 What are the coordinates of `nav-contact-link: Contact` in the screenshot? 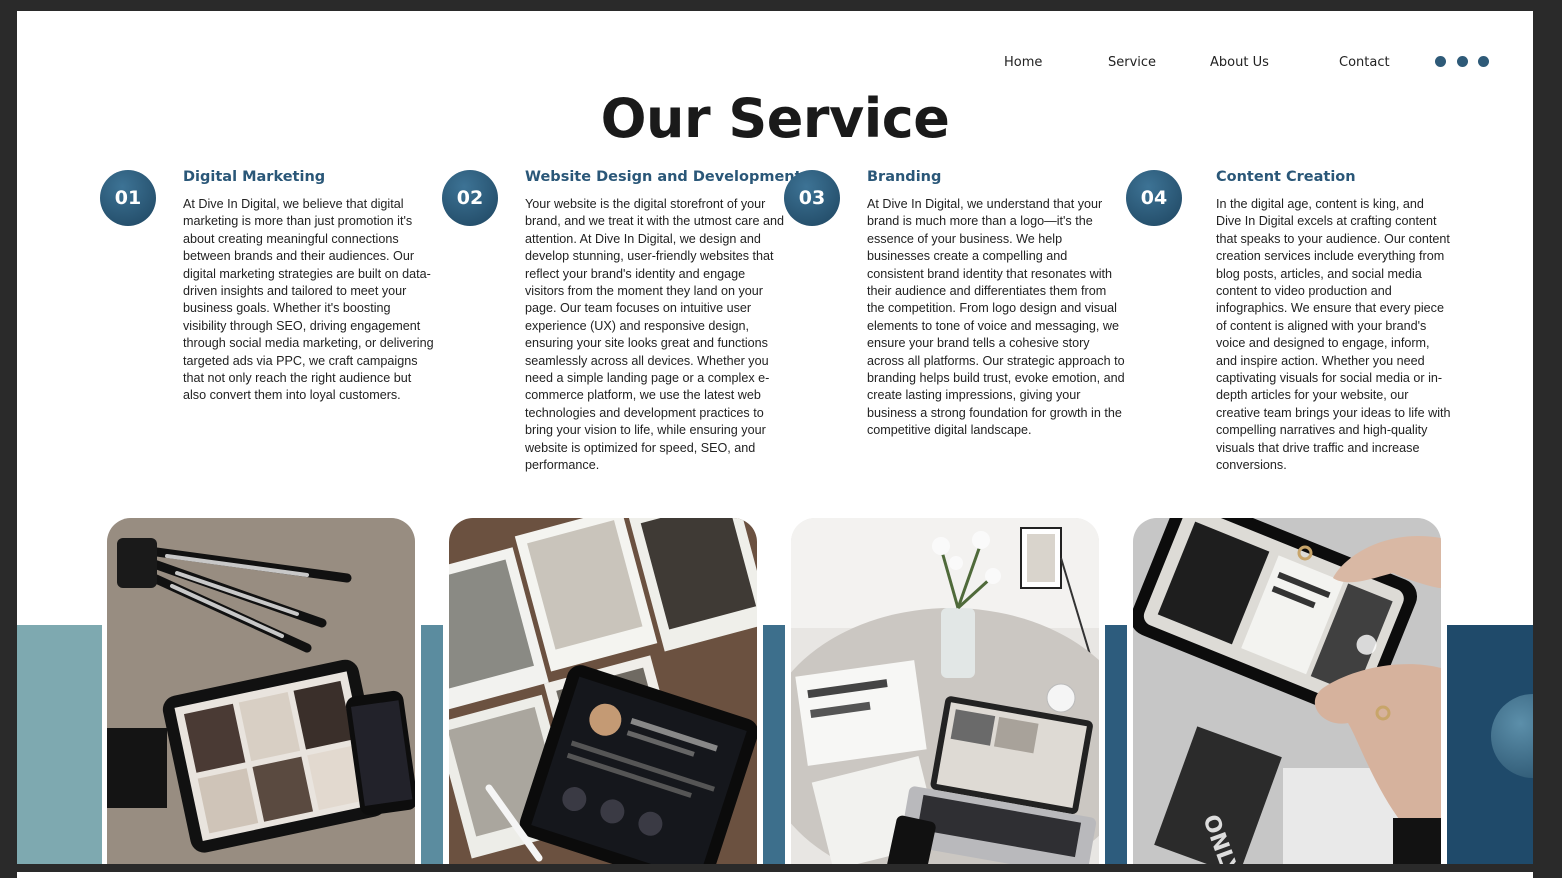 It's located at (1364, 62).